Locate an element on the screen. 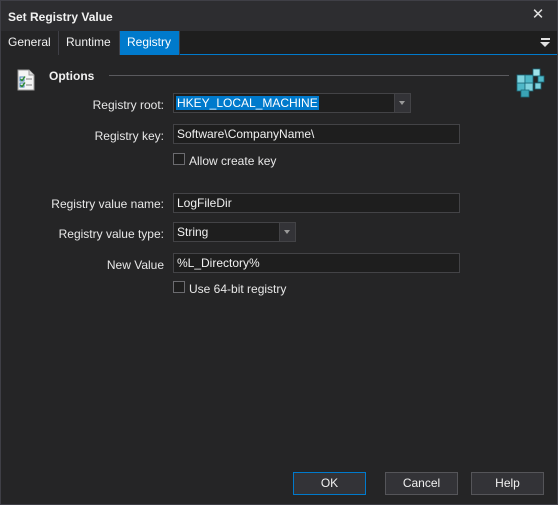 The width and height of the screenshot is (558, 505). close-icon: ✕ is located at coordinates (538, 15).